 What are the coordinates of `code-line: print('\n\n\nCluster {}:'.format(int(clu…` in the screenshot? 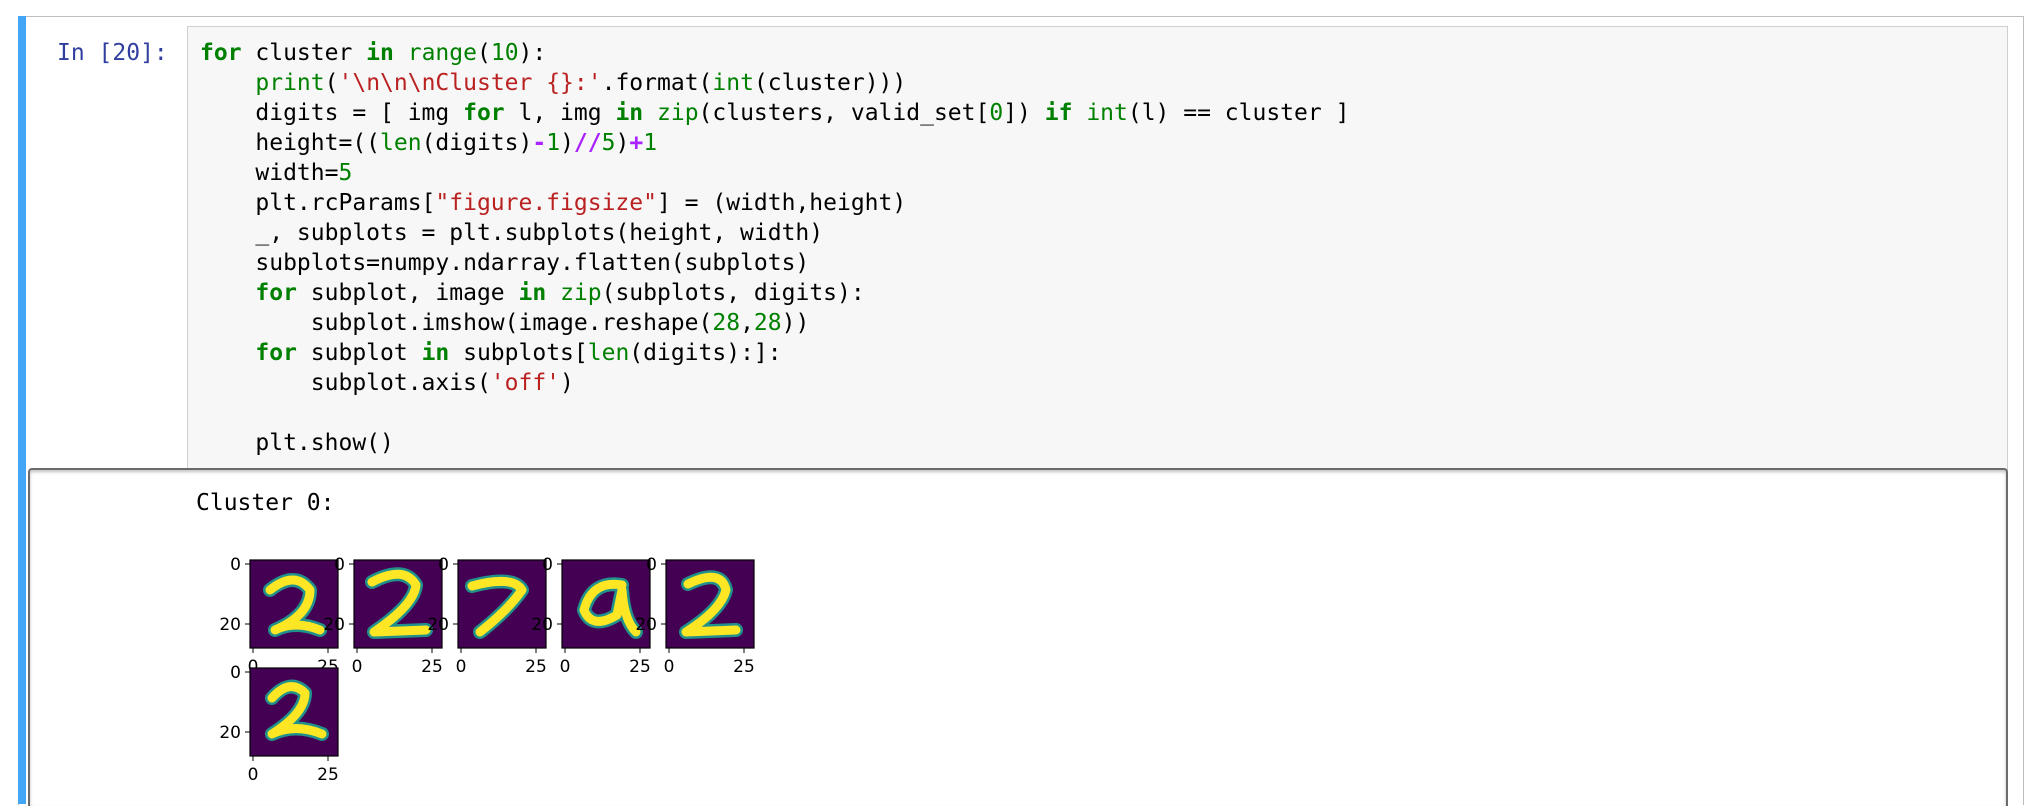 It's located at (774, 83).